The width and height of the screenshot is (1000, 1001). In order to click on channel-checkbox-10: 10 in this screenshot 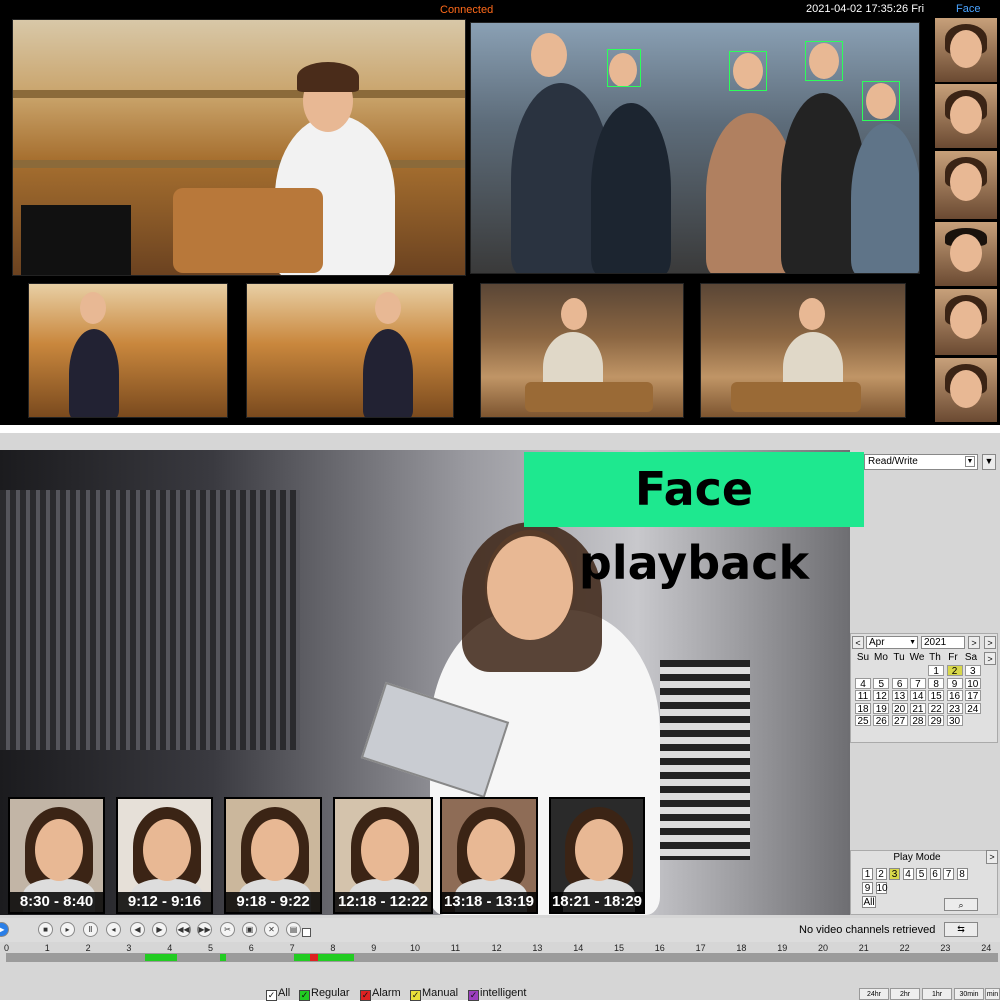, I will do `click(881, 888)`.